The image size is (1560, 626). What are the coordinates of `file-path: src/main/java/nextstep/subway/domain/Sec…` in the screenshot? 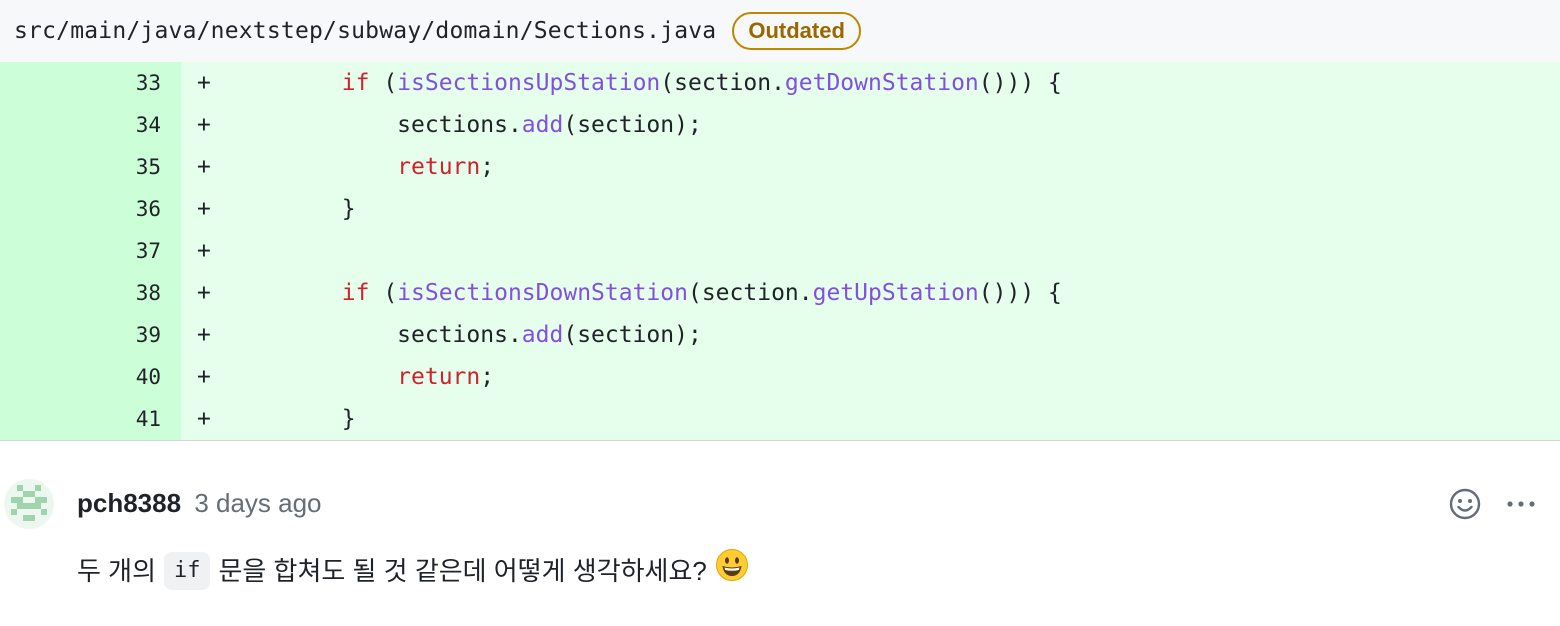 It's located at (365, 31).